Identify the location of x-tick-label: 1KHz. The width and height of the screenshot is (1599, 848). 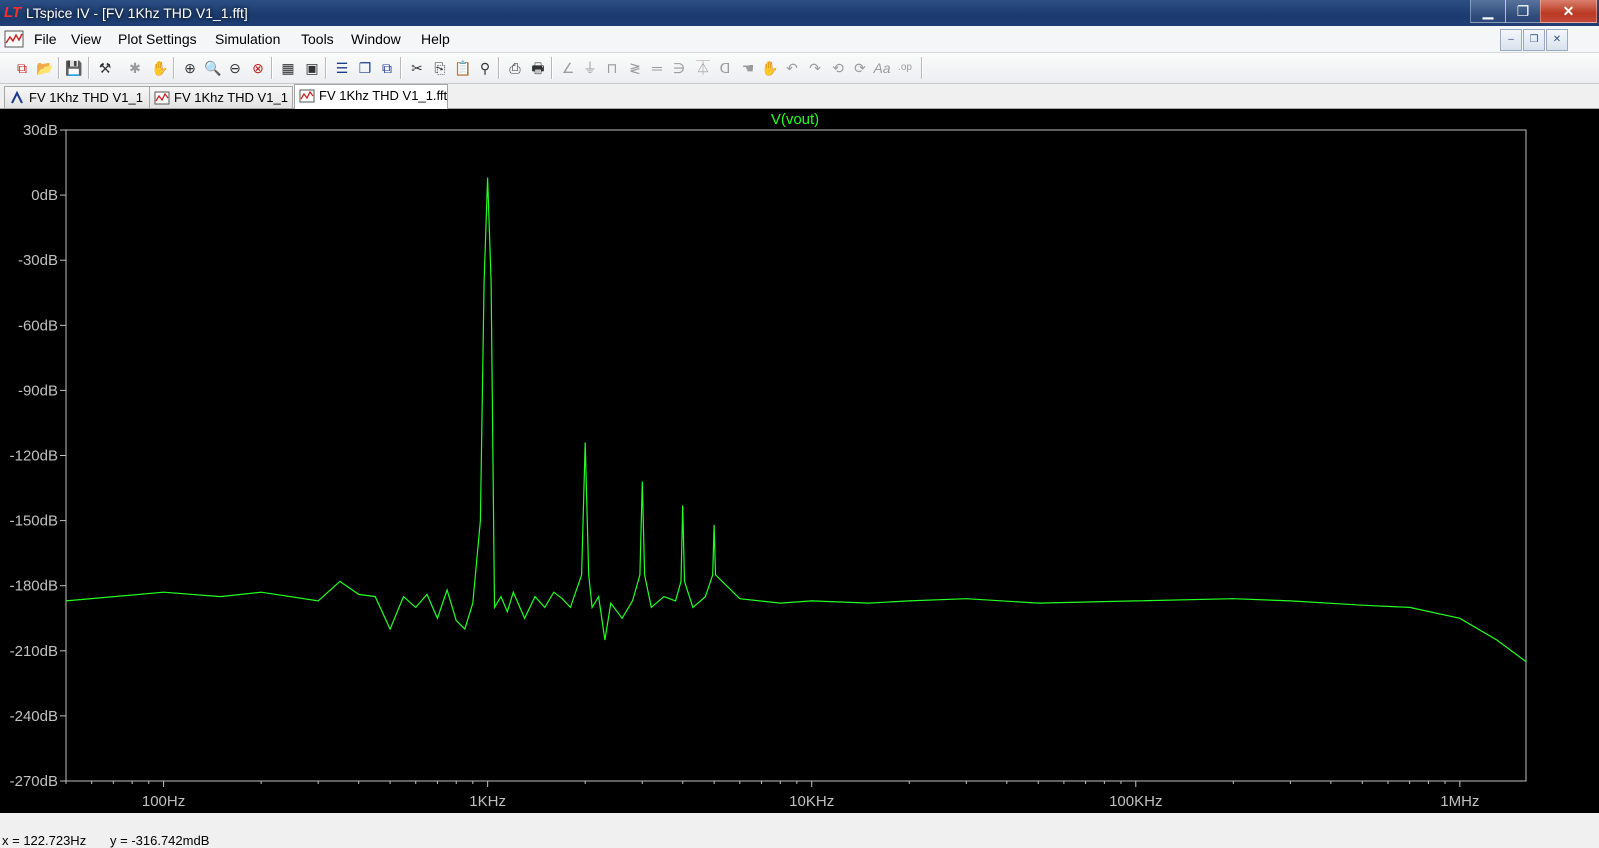
(487, 801).